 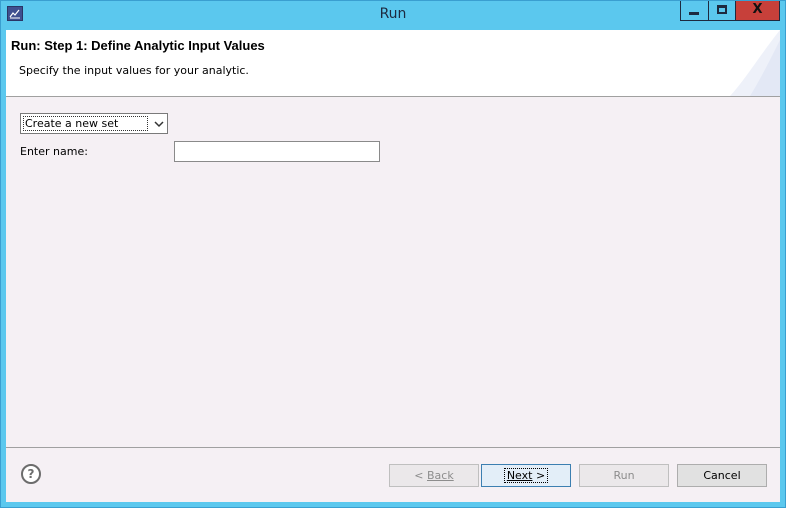 I want to click on window-title: Run, so click(x=393, y=14).